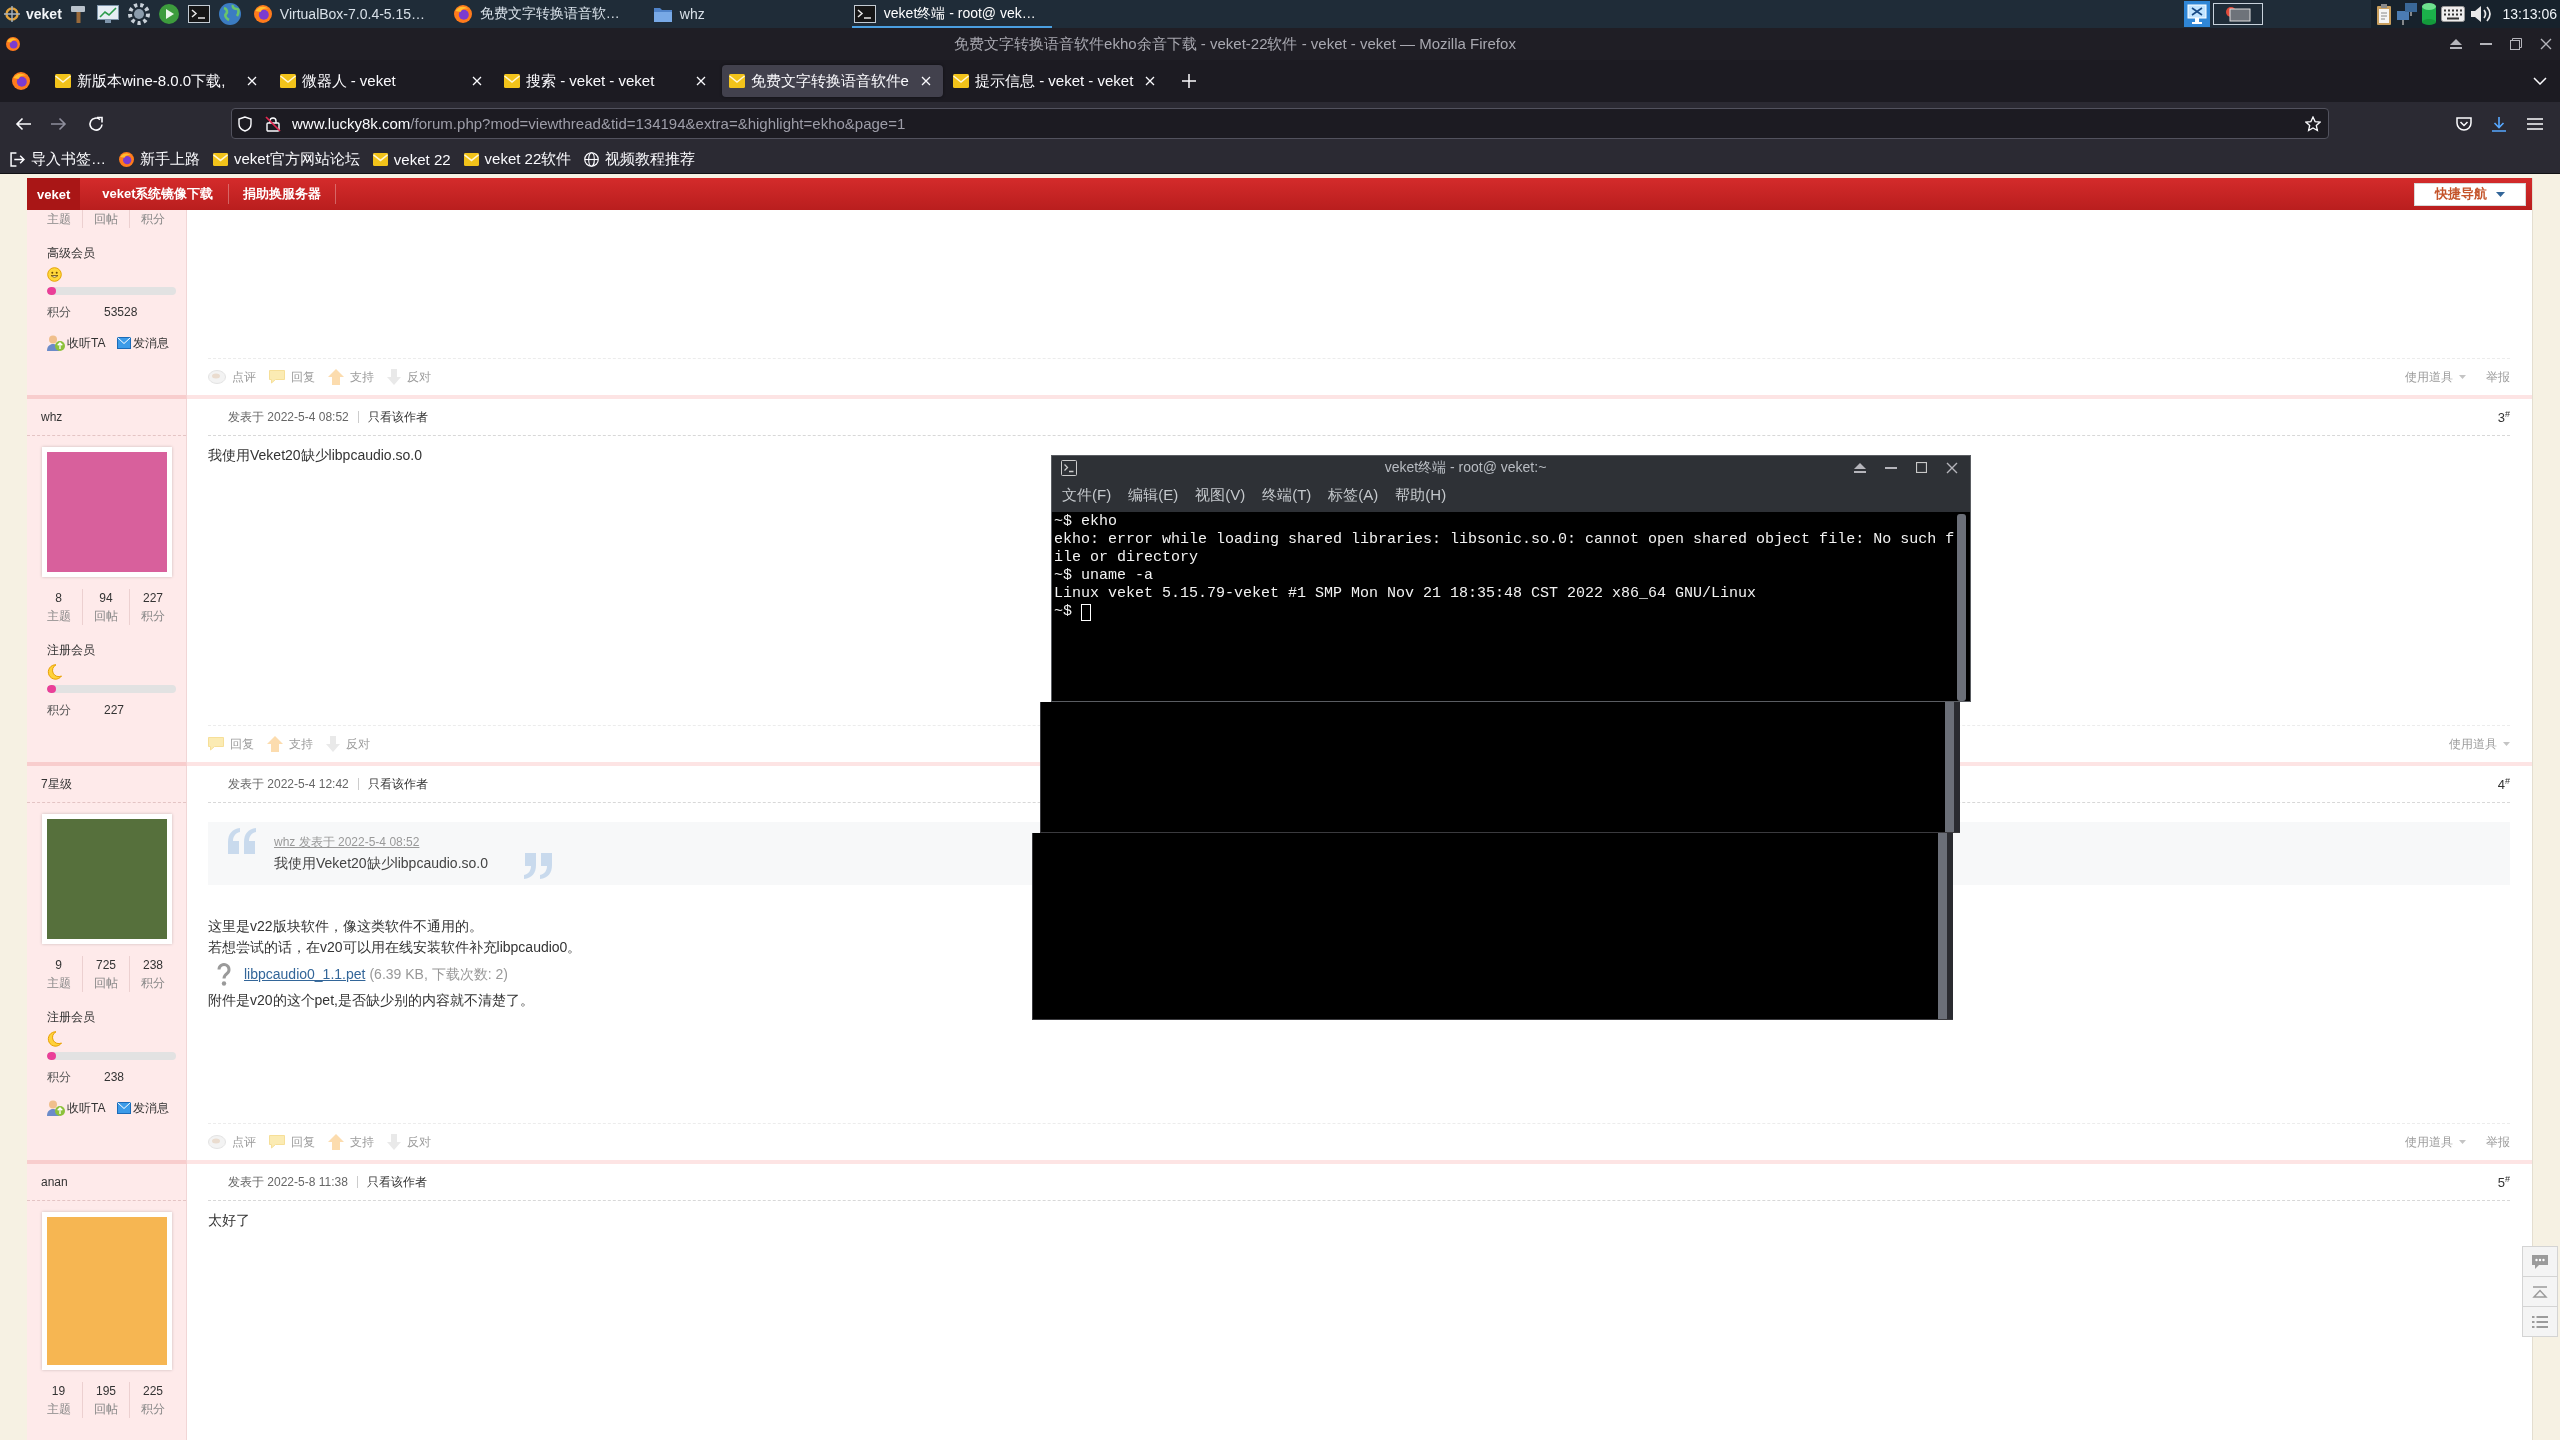  Describe the element at coordinates (411, 159) in the screenshot. I see `bookmark-link: veket 22` at that location.